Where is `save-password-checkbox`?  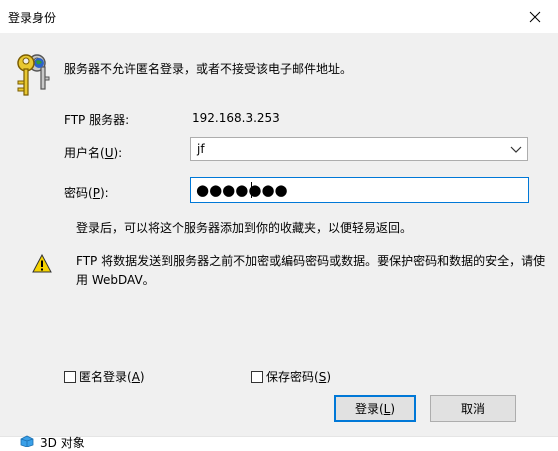
save-password-checkbox is located at coordinates (257, 376).